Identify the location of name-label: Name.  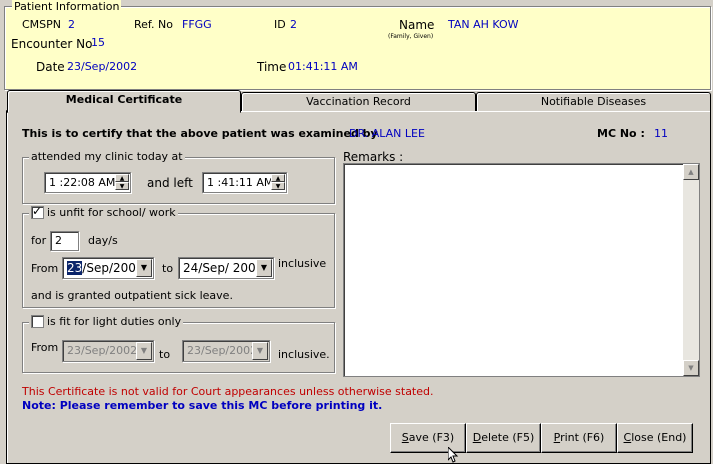
(417, 25).